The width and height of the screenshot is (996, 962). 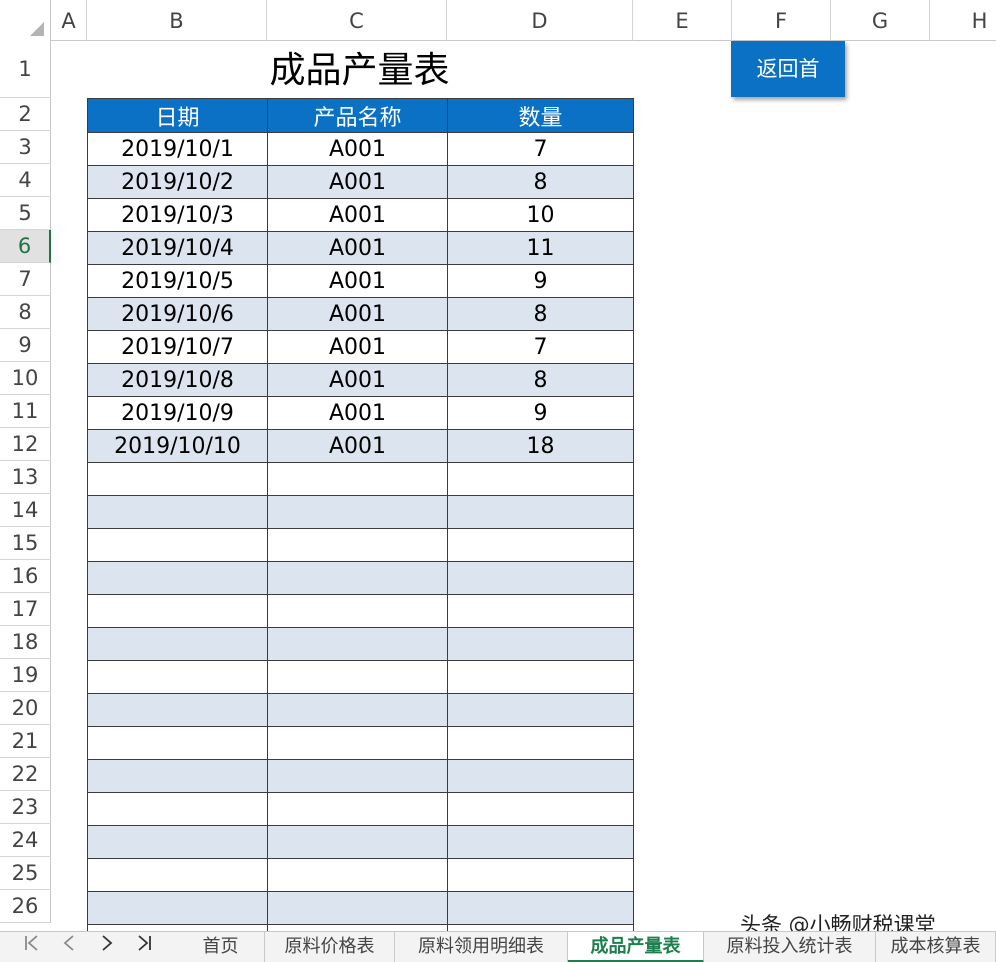 What do you see at coordinates (25, 906) in the screenshot?
I see `row-header-26: 26` at bounding box center [25, 906].